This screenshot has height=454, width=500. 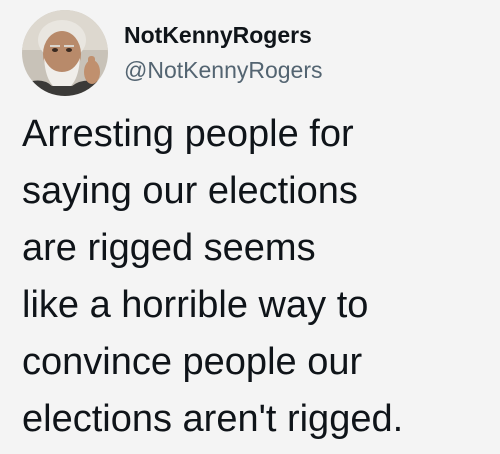 I want to click on tweet-text-line: saying our elections, so click(x=190, y=191).